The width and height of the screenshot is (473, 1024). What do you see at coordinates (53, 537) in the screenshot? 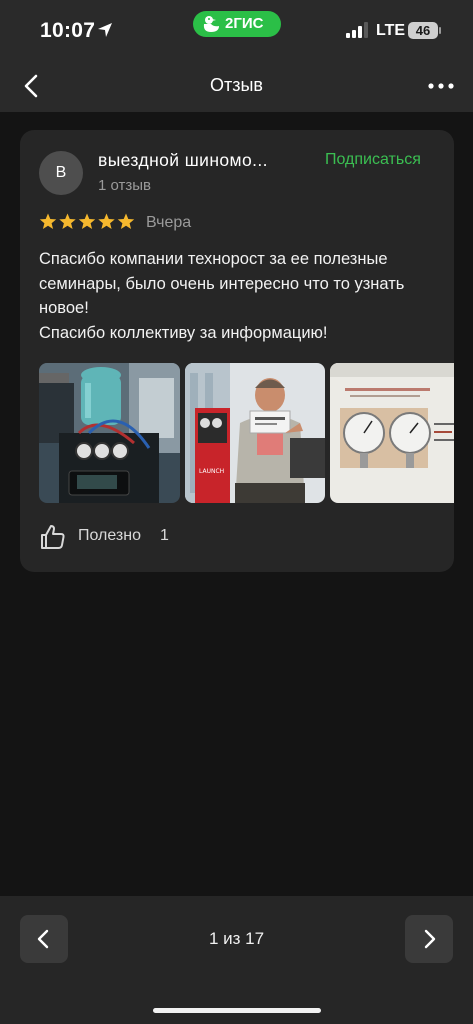
I see `thumb-up-icon` at bounding box center [53, 537].